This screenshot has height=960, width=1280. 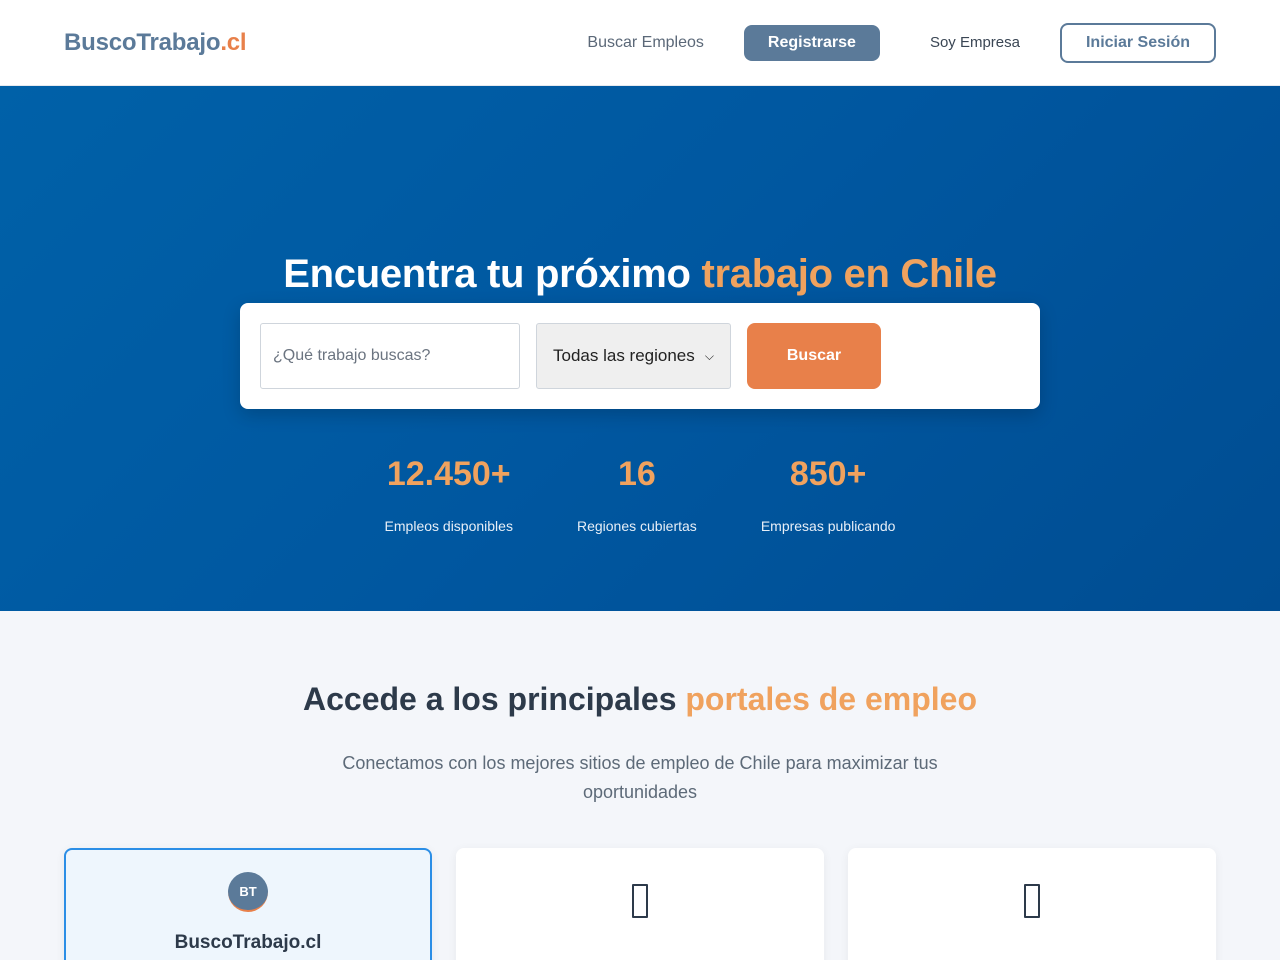 I want to click on stat-companies: 850+ Empresas publicando, so click(x=828, y=494).